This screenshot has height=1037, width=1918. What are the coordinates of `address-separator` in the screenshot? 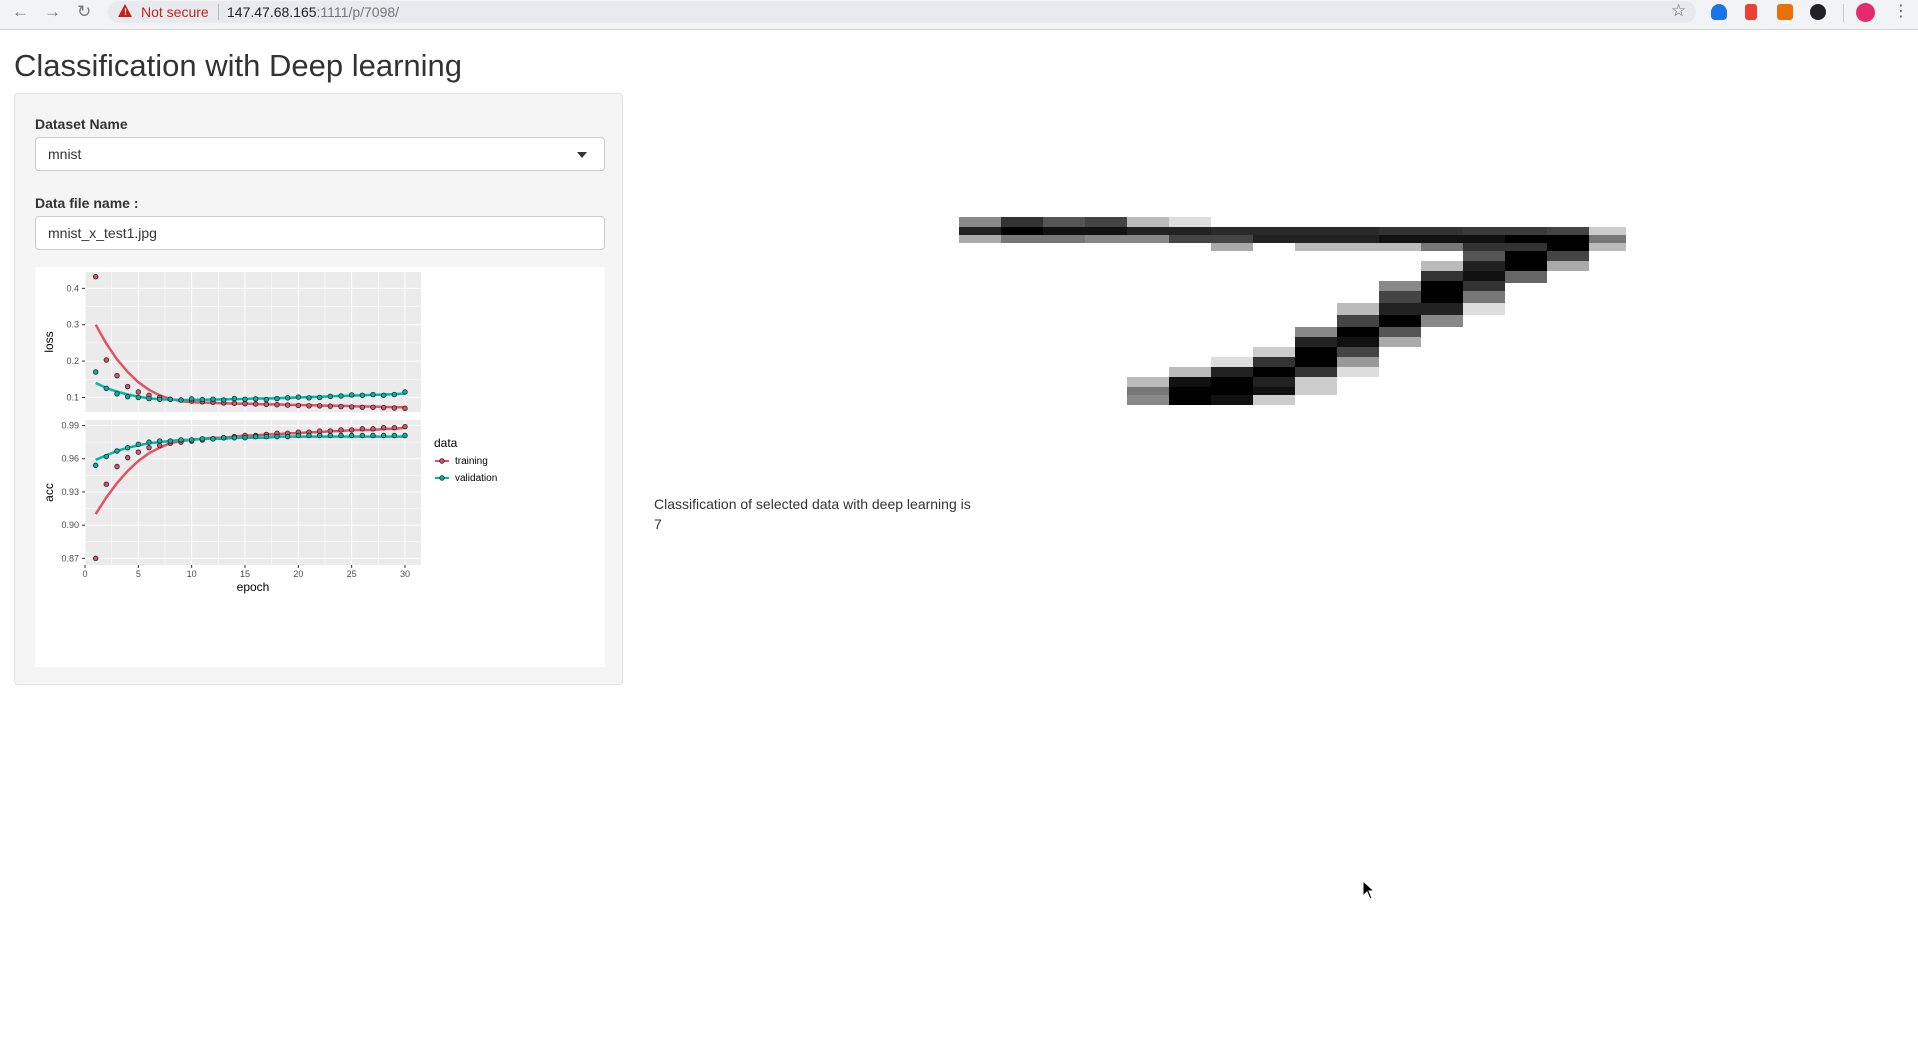 It's located at (218, 12).